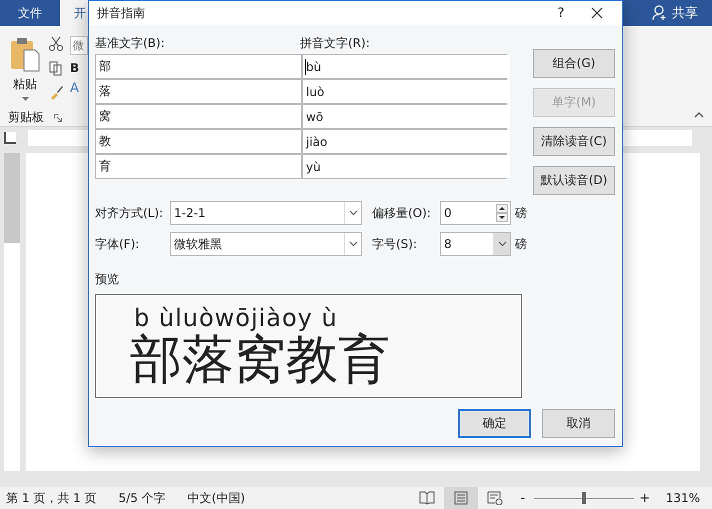 The height and width of the screenshot is (509, 712). Describe the element at coordinates (475, 213) in the screenshot. I see `offset-spinner: 0` at that location.